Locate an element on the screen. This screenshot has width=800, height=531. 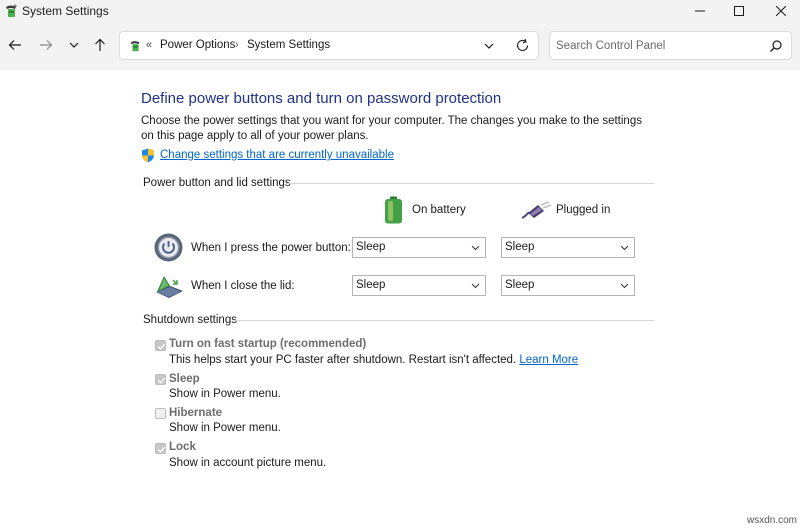
search-input is located at coordinates (656, 45).